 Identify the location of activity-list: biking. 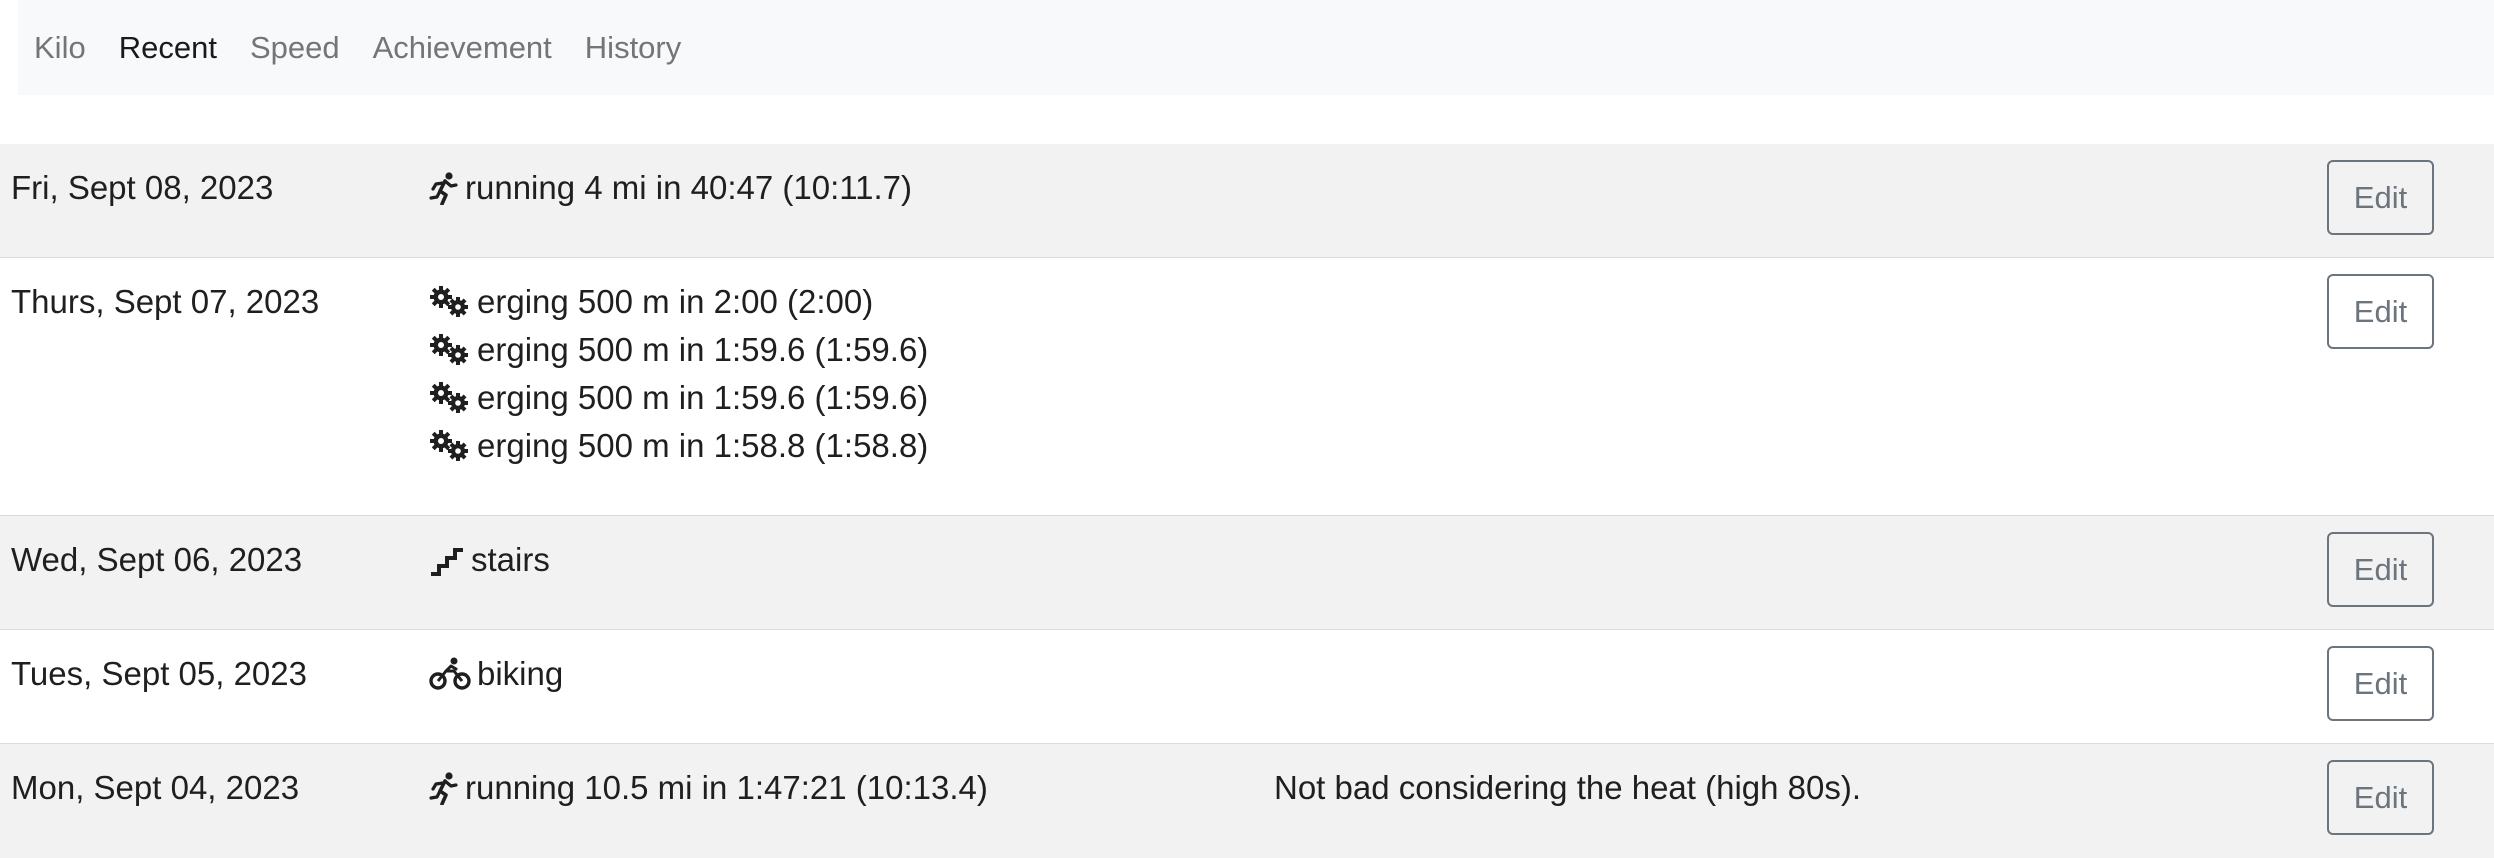
(496, 674).